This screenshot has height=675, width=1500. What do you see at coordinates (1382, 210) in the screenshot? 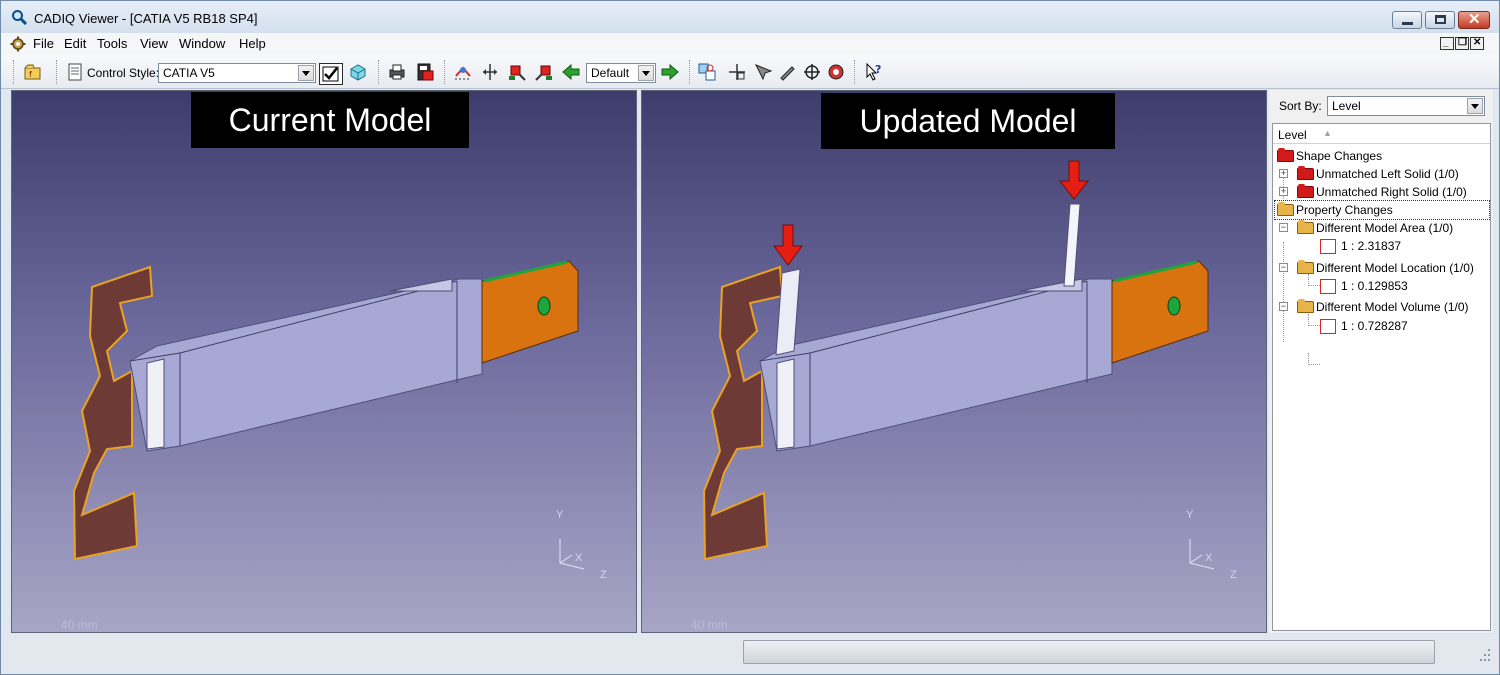
I see `tree-node-property-changes: Property Changes` at bounding box center [1382, 210].